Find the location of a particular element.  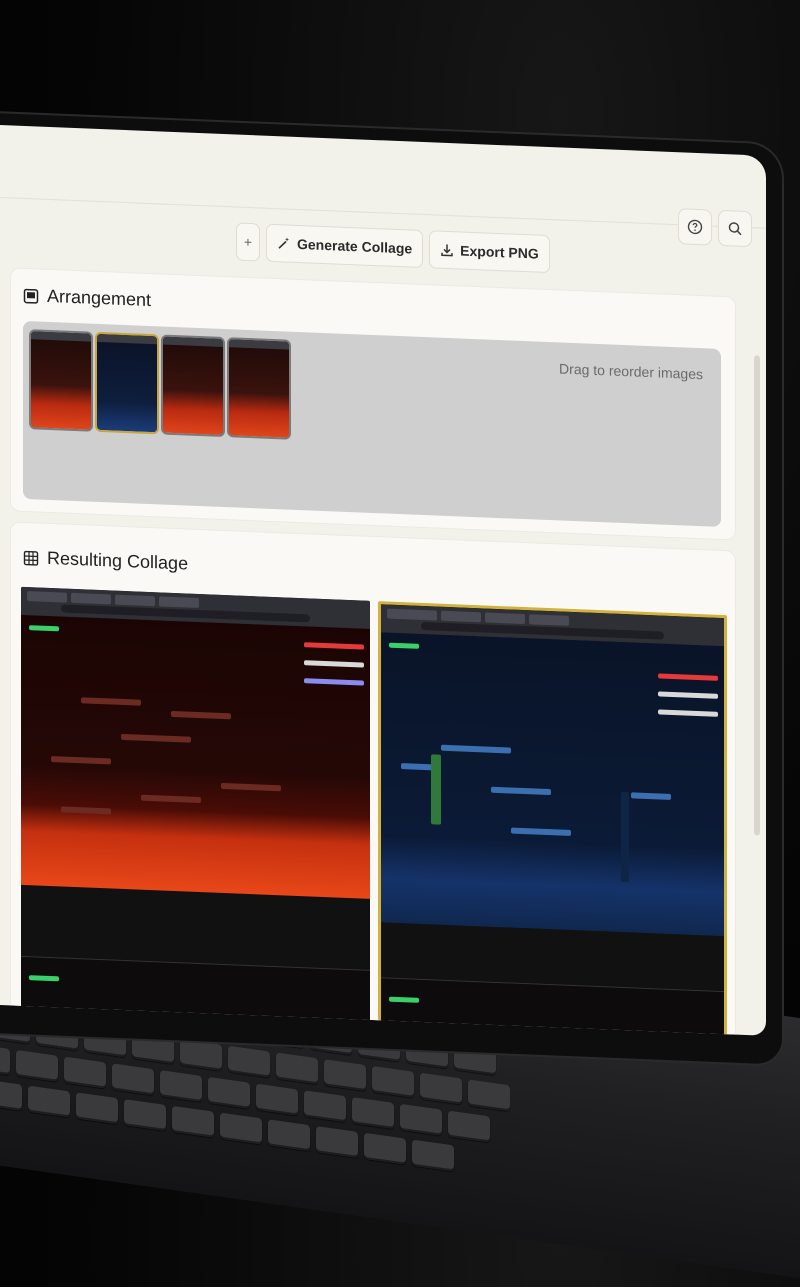

search-icon is located at coordinates (735, 229).